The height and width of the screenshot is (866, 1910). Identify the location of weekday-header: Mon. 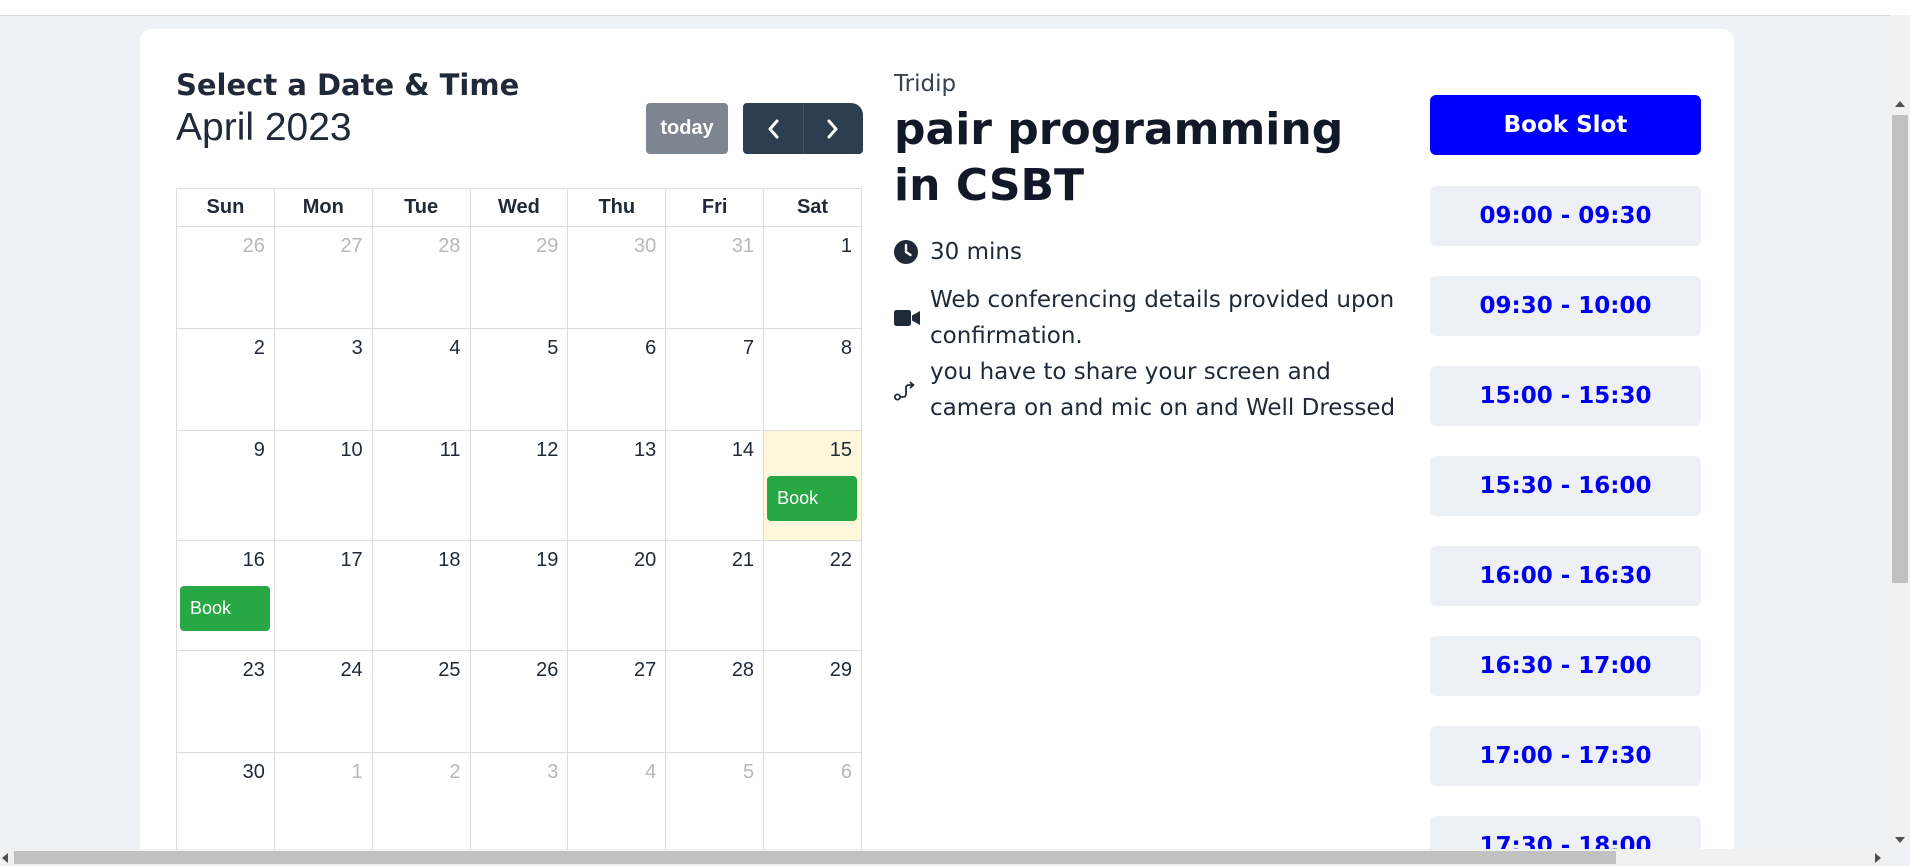
(323, 207).